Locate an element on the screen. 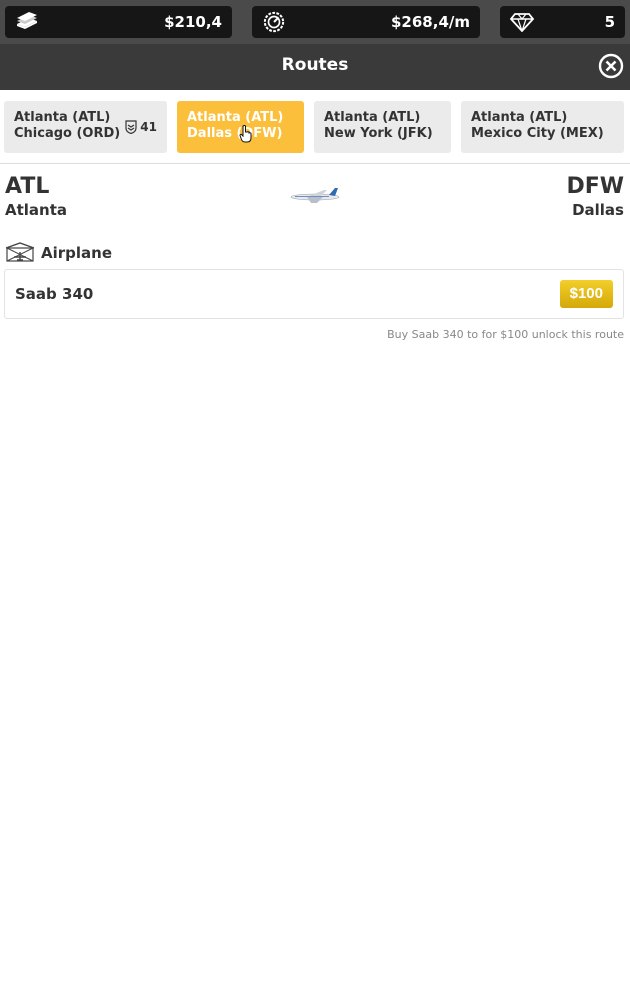 The image size is (630, 990). diamond-icon is located at coordinates (522, 22).